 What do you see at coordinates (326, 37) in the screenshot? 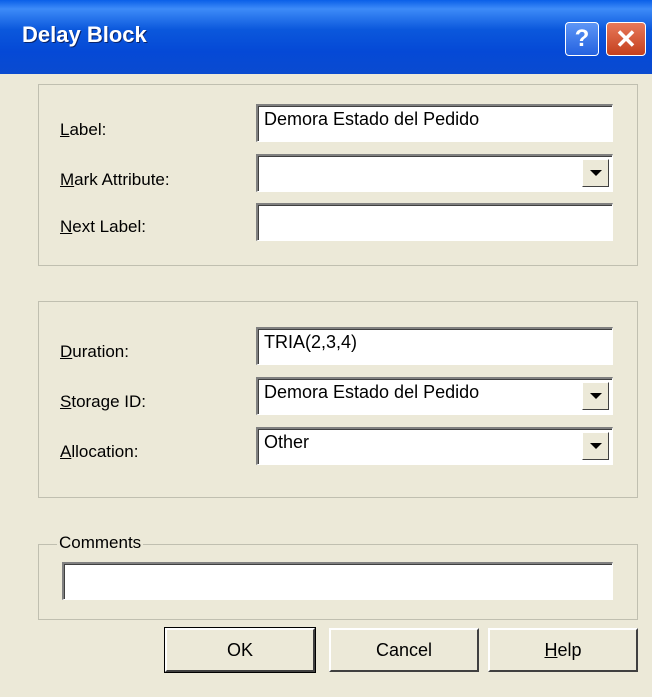
I see `title-bar: Delay Block ? ✕` at bounding box center [326, 37].